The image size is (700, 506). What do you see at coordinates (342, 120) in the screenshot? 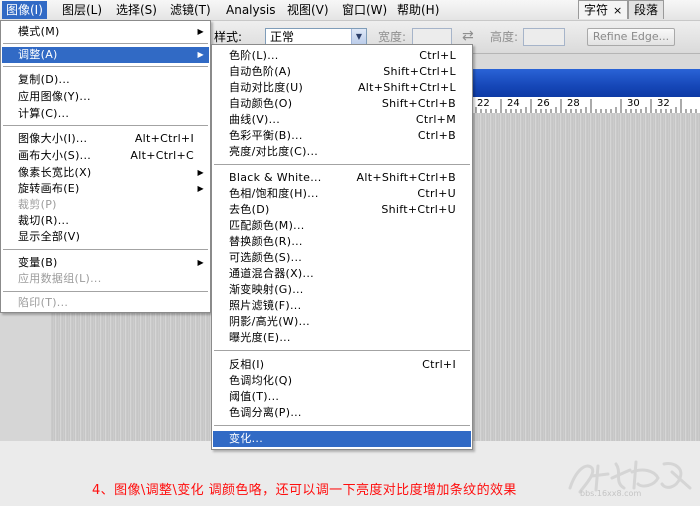
I see `menu-item-curves: 曲线(V)... Ctrl+M` at bounding box center [342, 120].